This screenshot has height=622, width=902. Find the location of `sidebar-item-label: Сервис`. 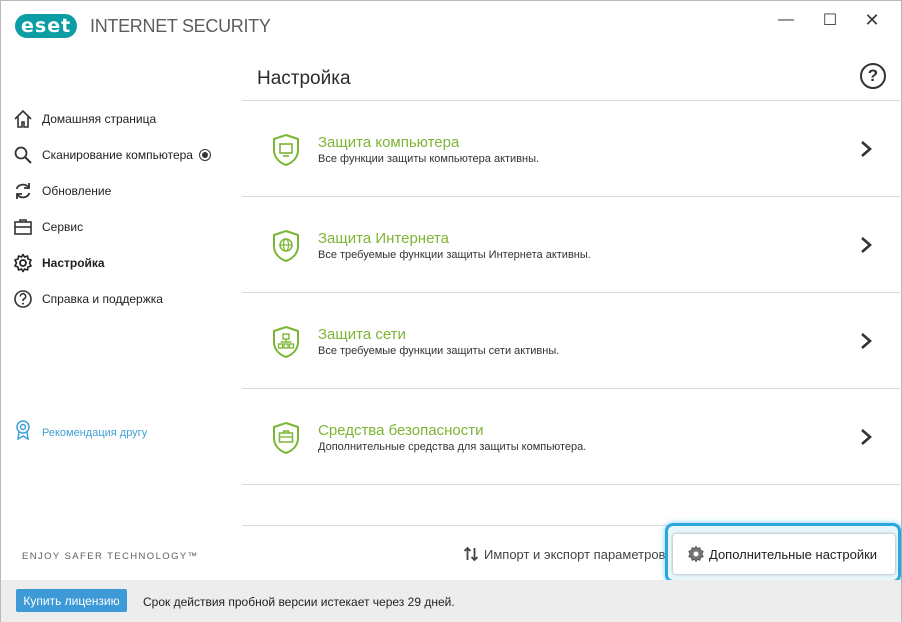

sidebar-item-label: Сервис is located at coordinates (63, 227).